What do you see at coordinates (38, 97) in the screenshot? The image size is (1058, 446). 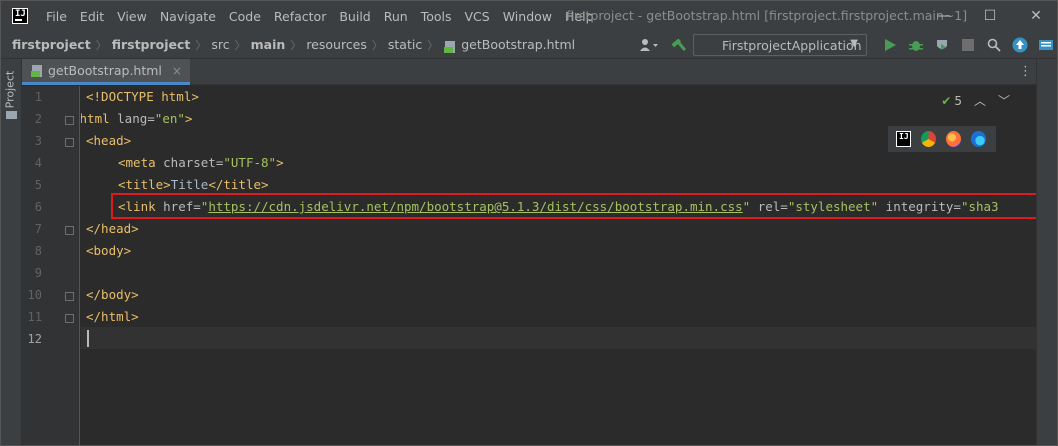 I see `line-number: 1` at bounding box center [38, 97].